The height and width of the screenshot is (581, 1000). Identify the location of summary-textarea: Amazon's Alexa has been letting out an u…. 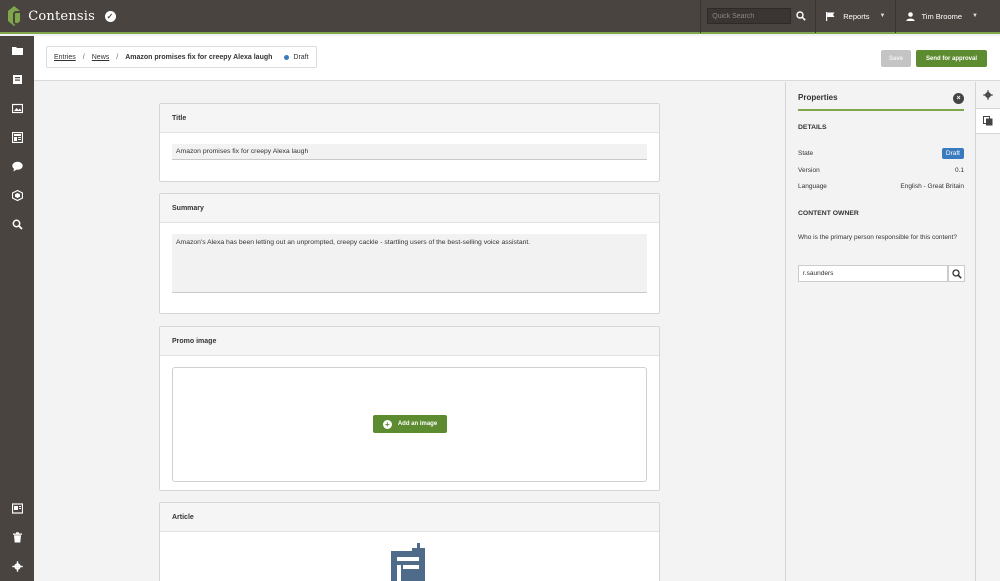
(409, 263).